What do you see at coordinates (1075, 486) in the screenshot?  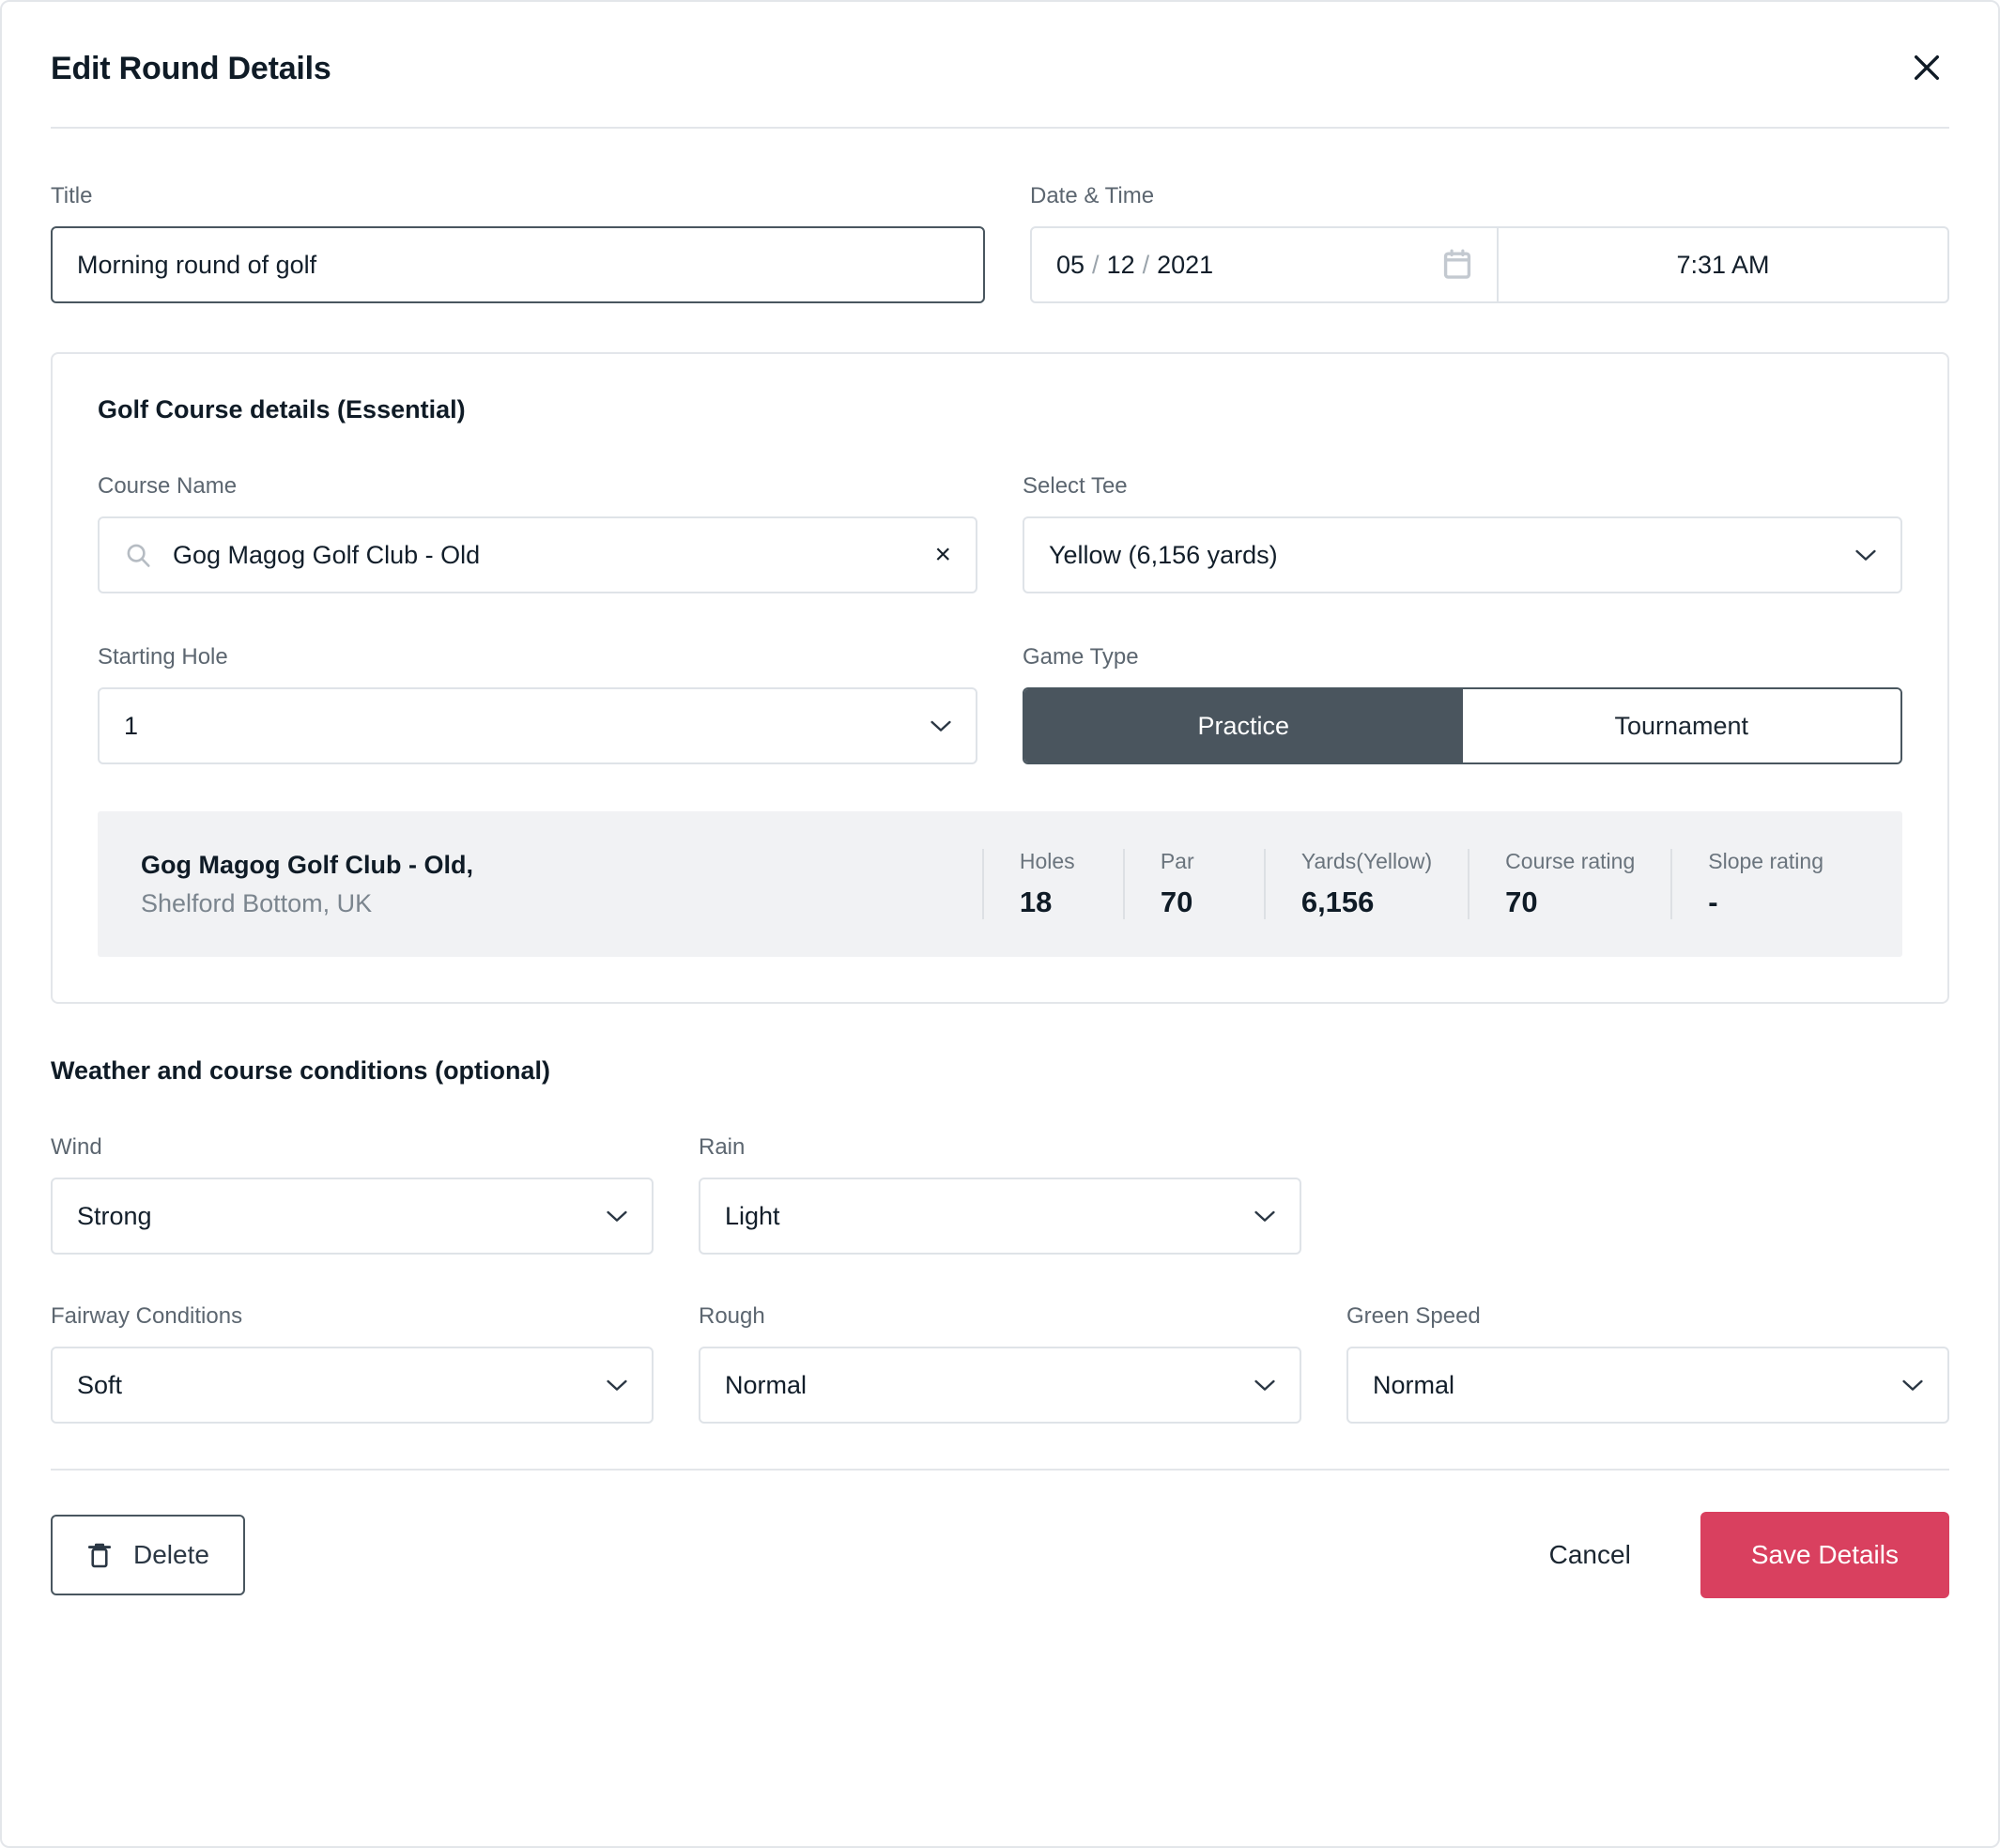 I see `select-tee-label: Select Tee` at bounding box center [1075, 486].